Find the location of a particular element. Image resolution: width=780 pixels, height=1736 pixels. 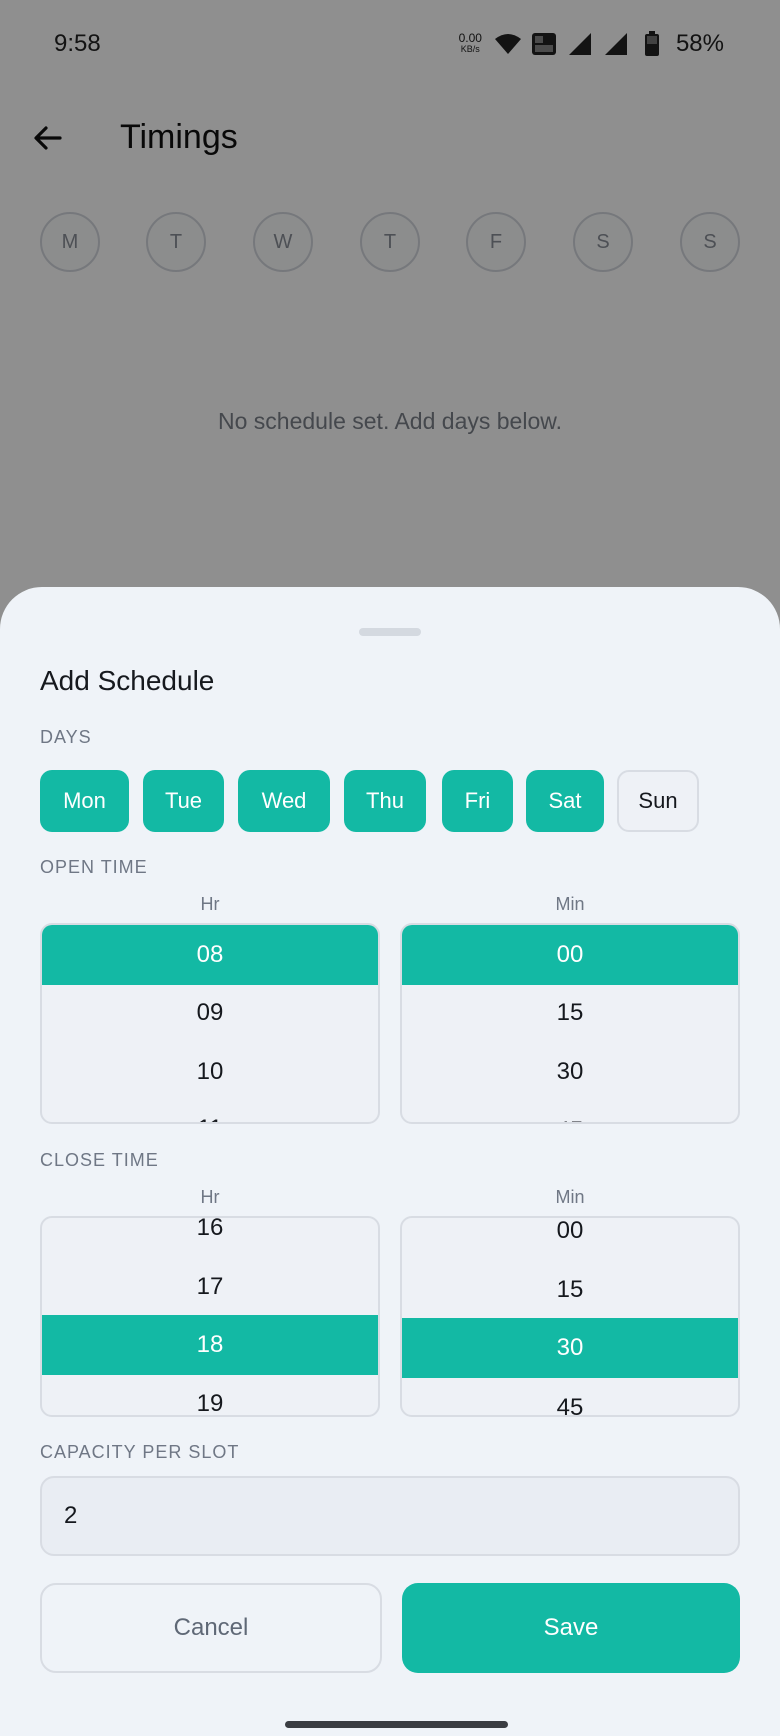

day-chip-sat: Sat is located at coordinates (565, 801).